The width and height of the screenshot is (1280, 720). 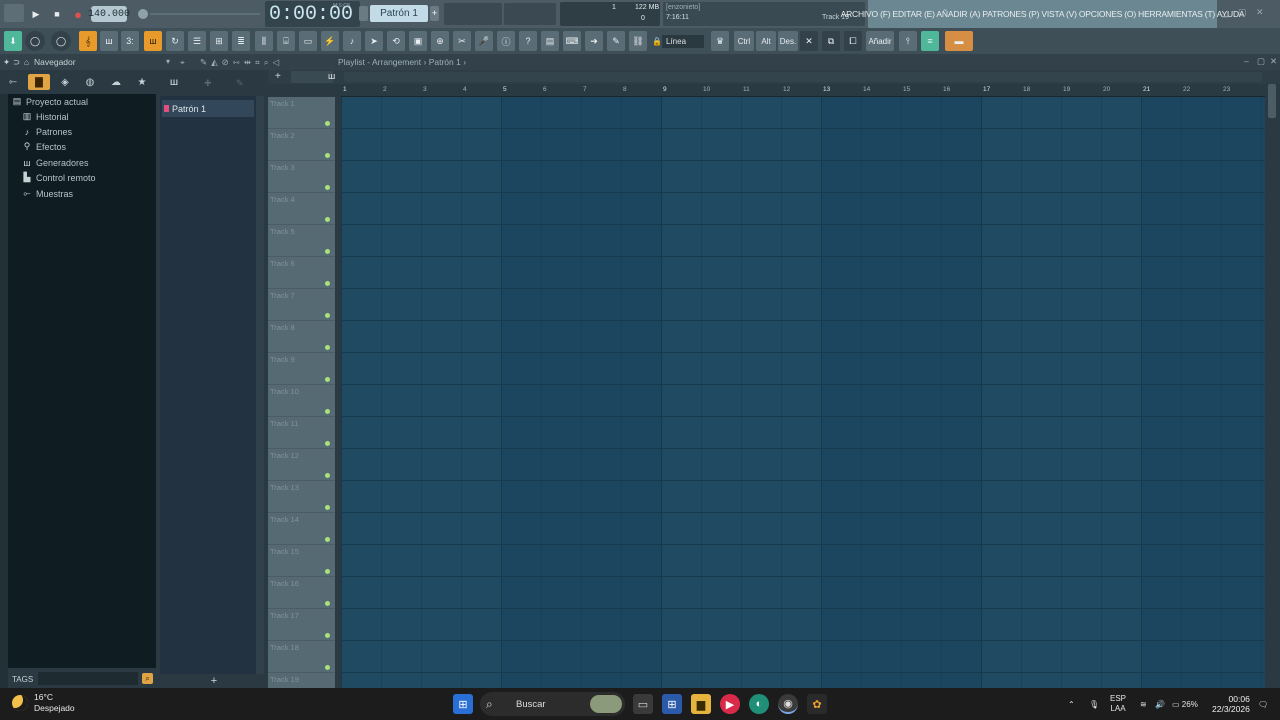 What do you see at coordinates (264, 41) in the screenshot?
I see `mixer-icon: ⫼` at bounding box center [264, 41].